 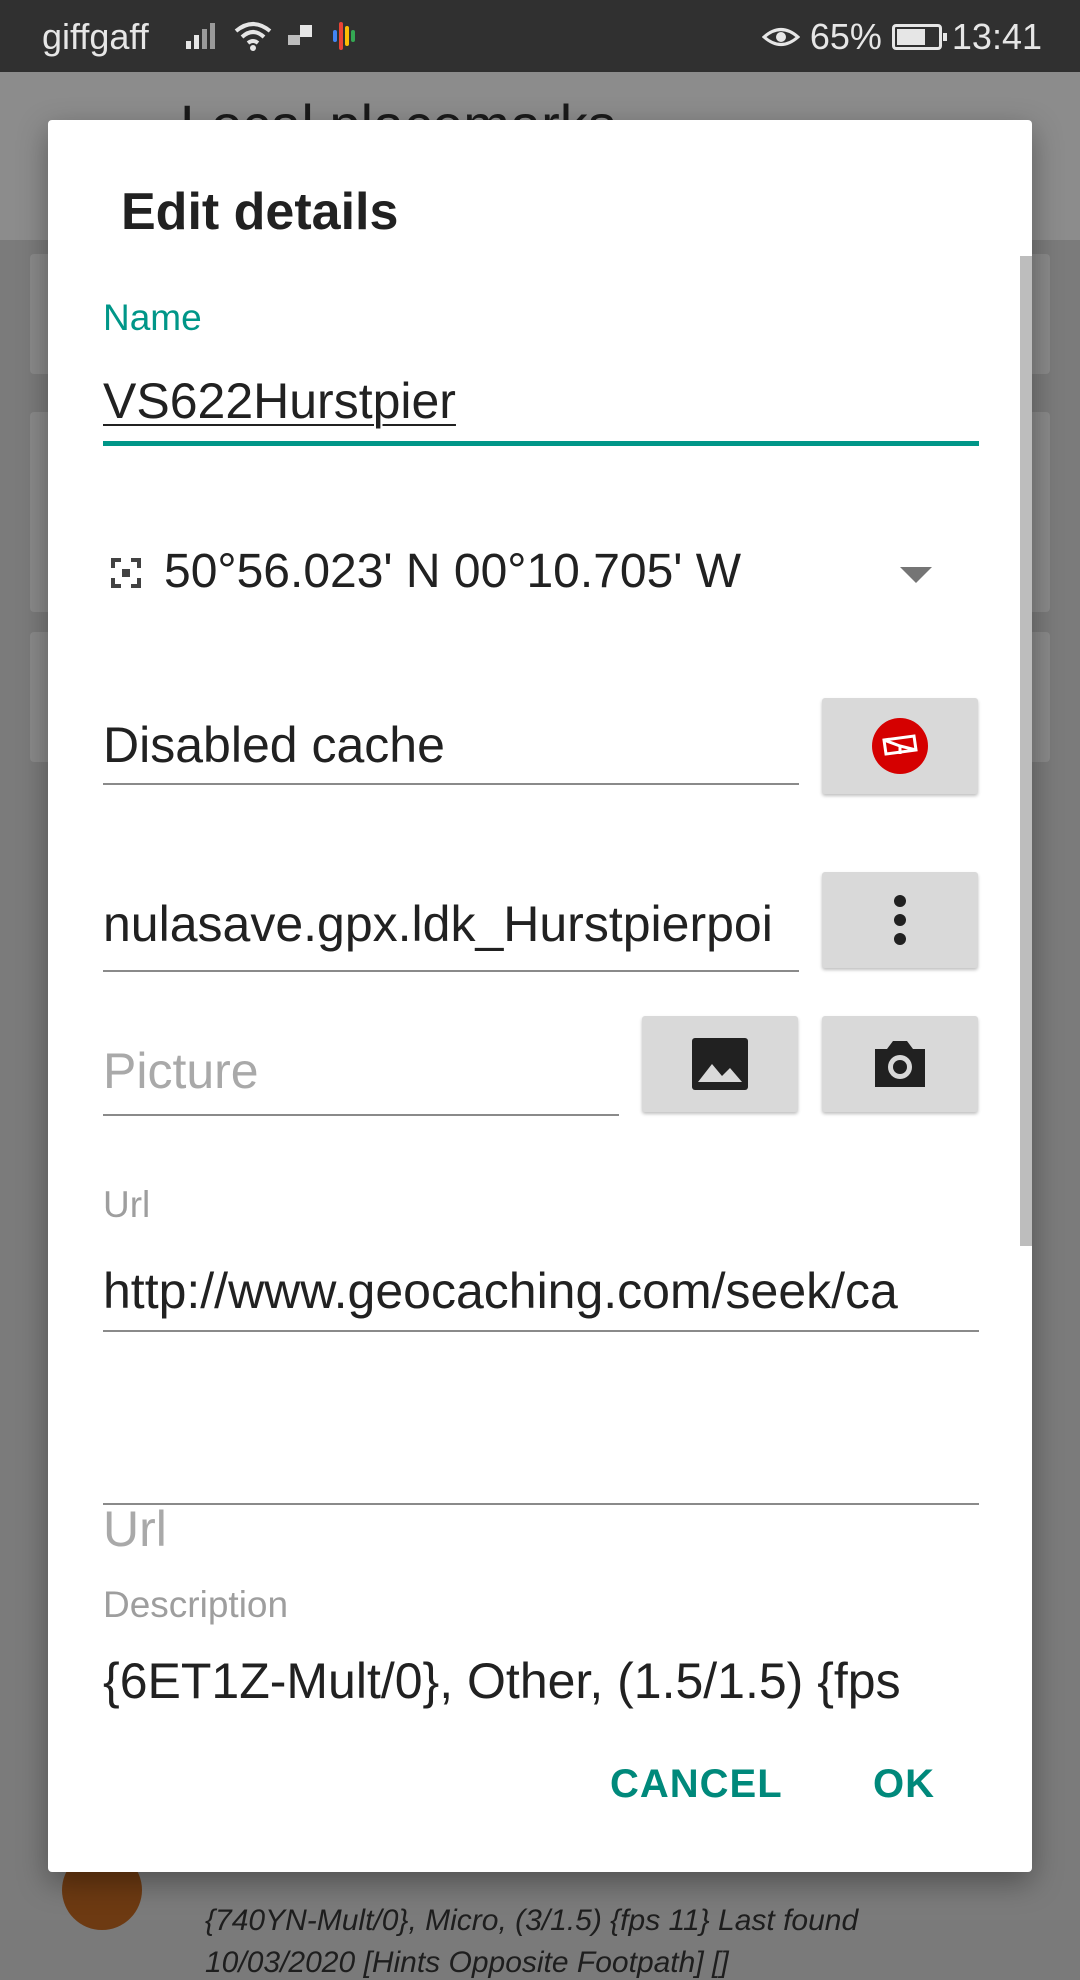 What do you see at coordinates (540, 36) in the screenshot?
I see `status-bar: giffgaff 65% 13:41` at bounding box center [540, 36].